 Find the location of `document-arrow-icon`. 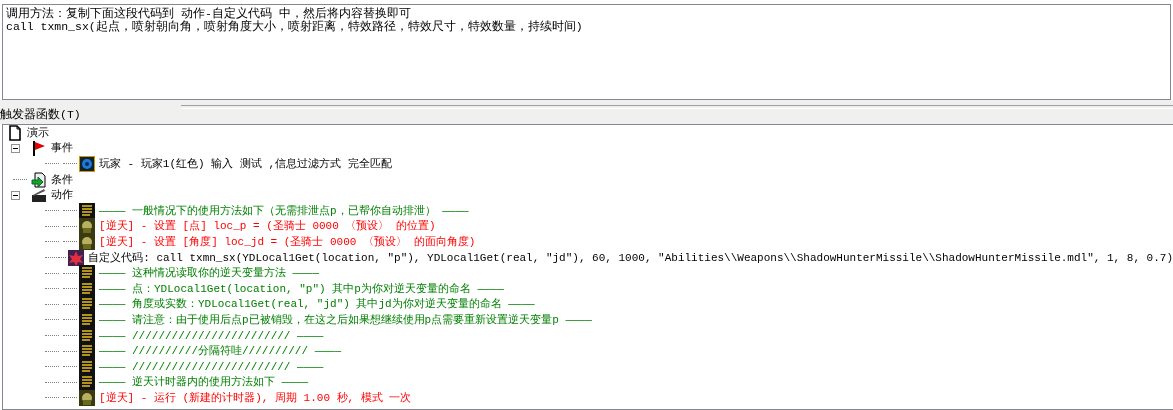

document-arrow-icon is located at coordinates (39, 179).